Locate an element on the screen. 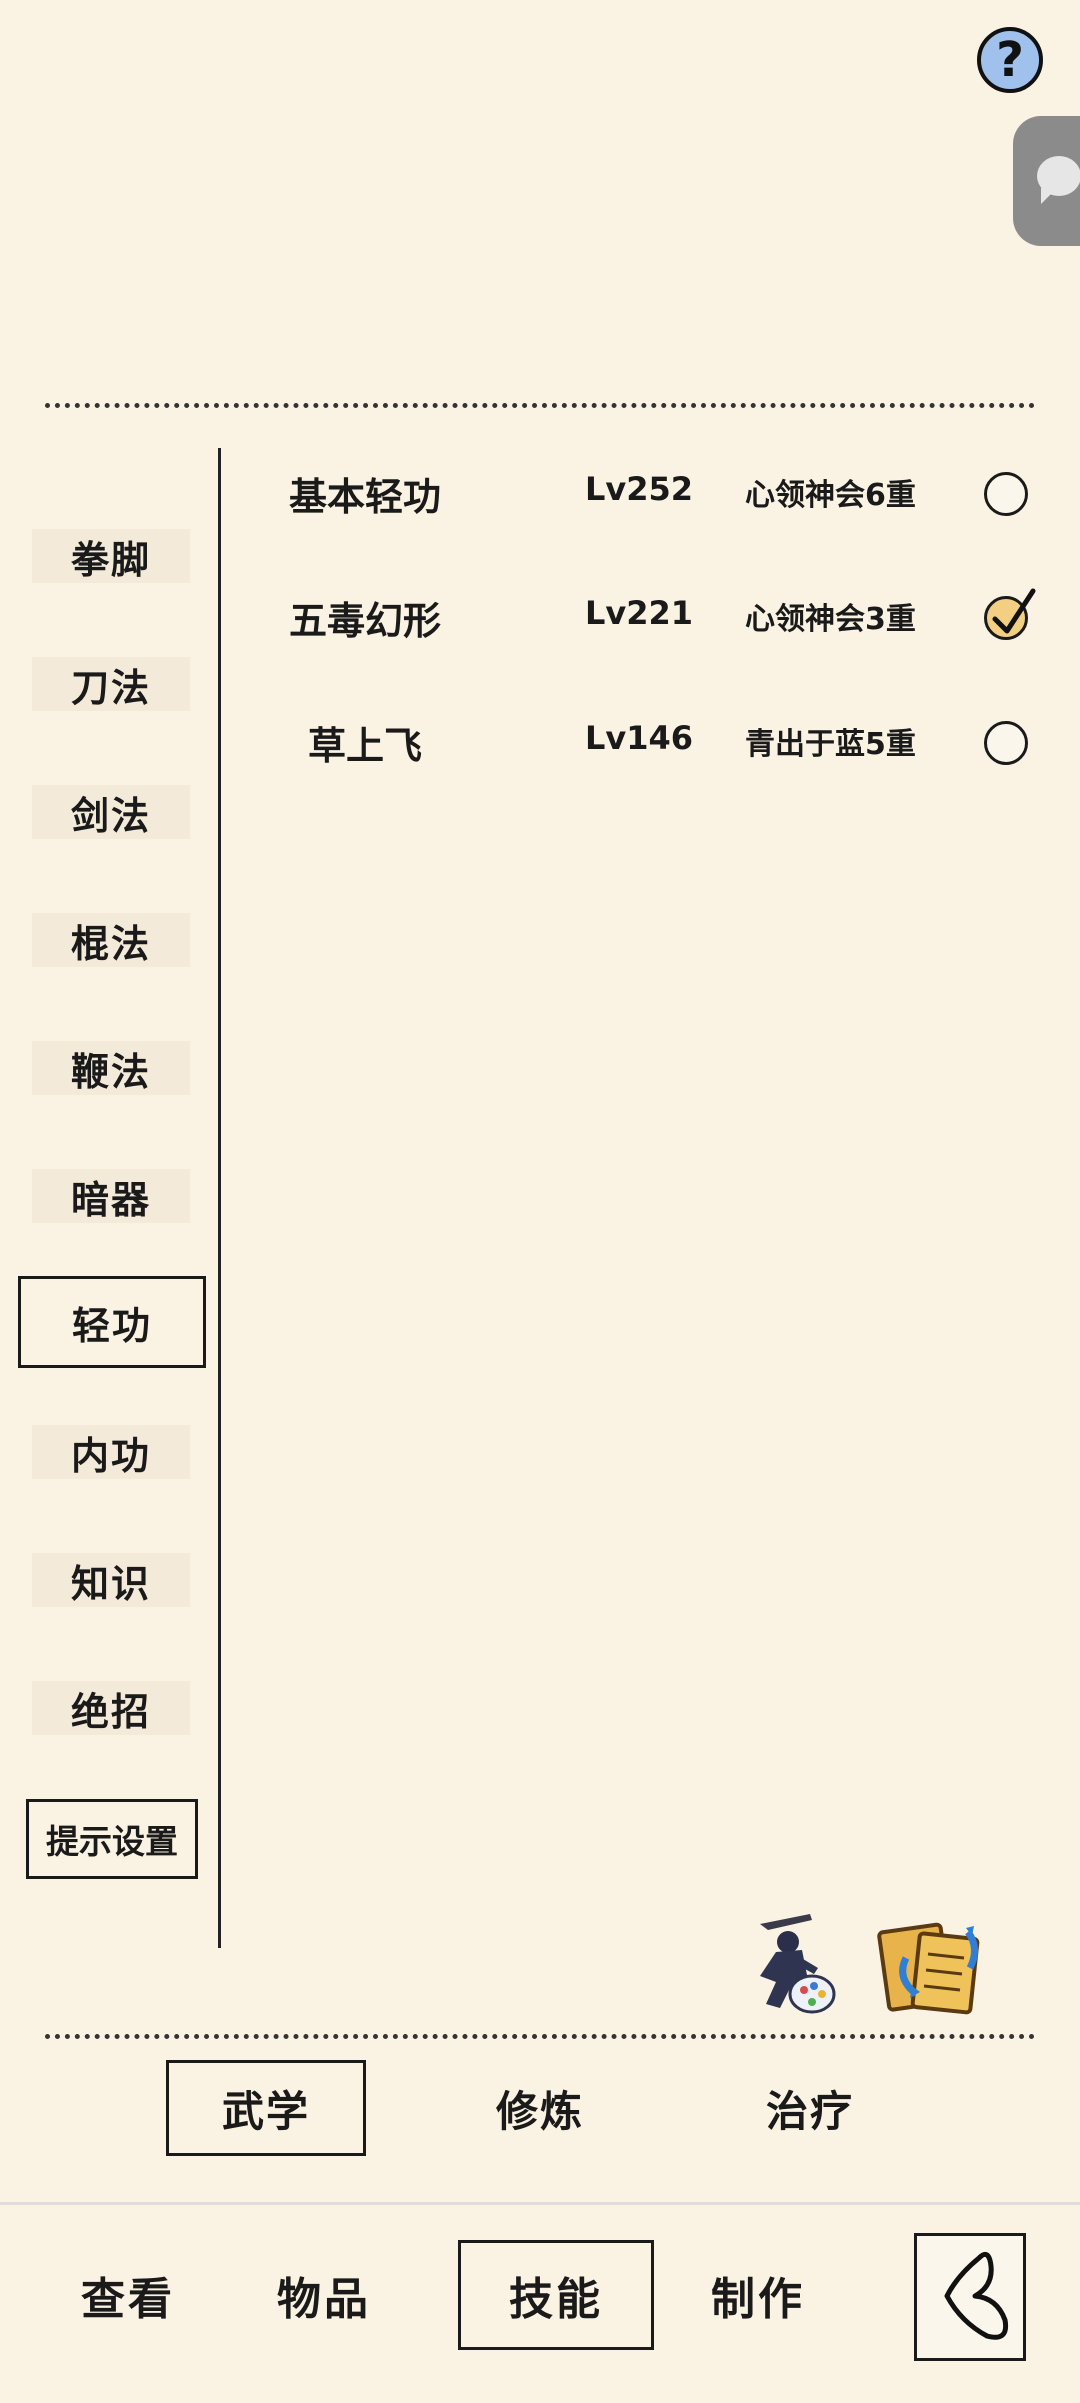 The width and height of the screenshot is (1080, 2403). floating-chat-button is located at coordinates (1046, 181).